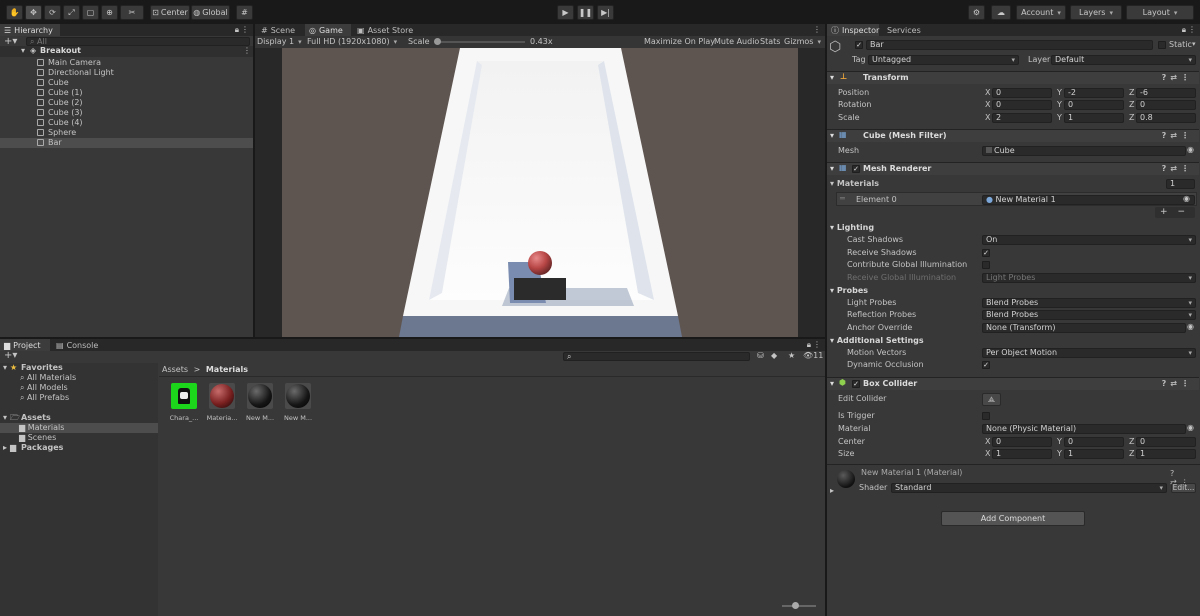 The height and width of the screenshot is (616, 1200). What do you see at coordinates (36, 418) in the screenshot?
I see `assets-label: Assets` at bounding box center [36, 418].